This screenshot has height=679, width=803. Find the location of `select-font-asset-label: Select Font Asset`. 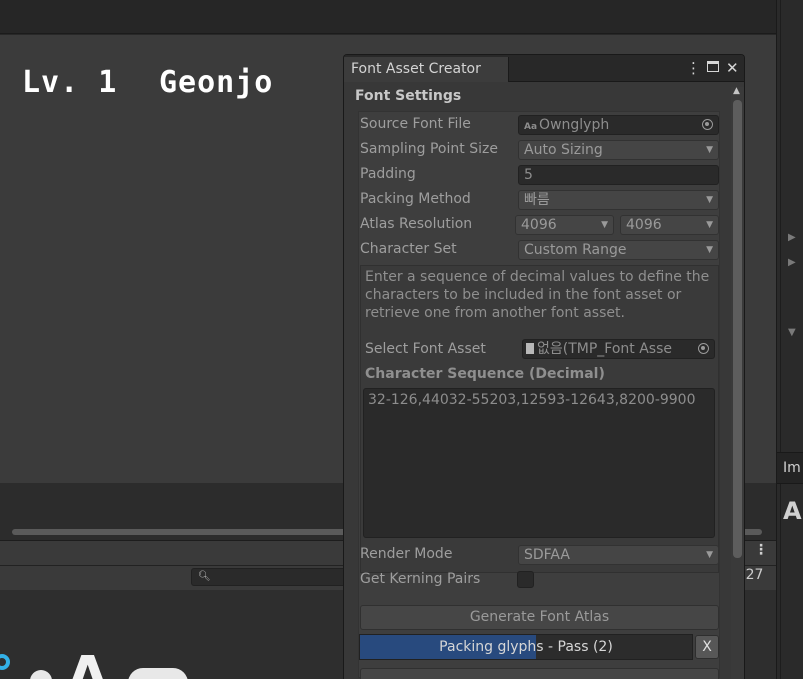

select-font-asset-label: Select Font Asset is located at coordinates (425, 349).